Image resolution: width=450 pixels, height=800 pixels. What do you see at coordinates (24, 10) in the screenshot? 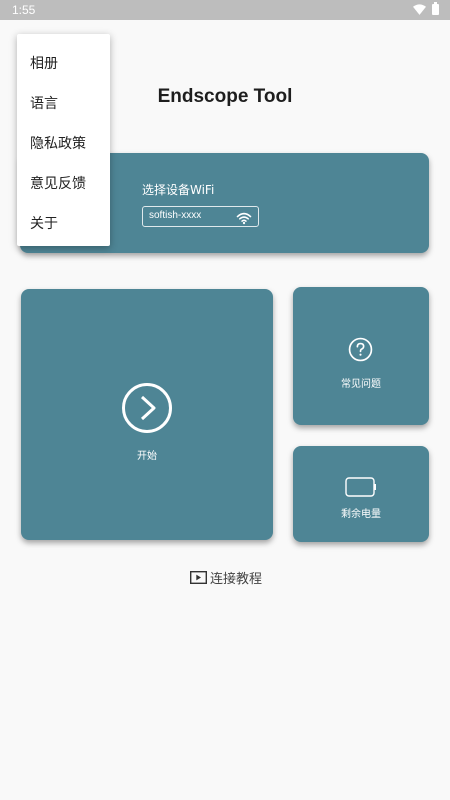
I see `status-time: 1:55` at bounding box center [24, 10].